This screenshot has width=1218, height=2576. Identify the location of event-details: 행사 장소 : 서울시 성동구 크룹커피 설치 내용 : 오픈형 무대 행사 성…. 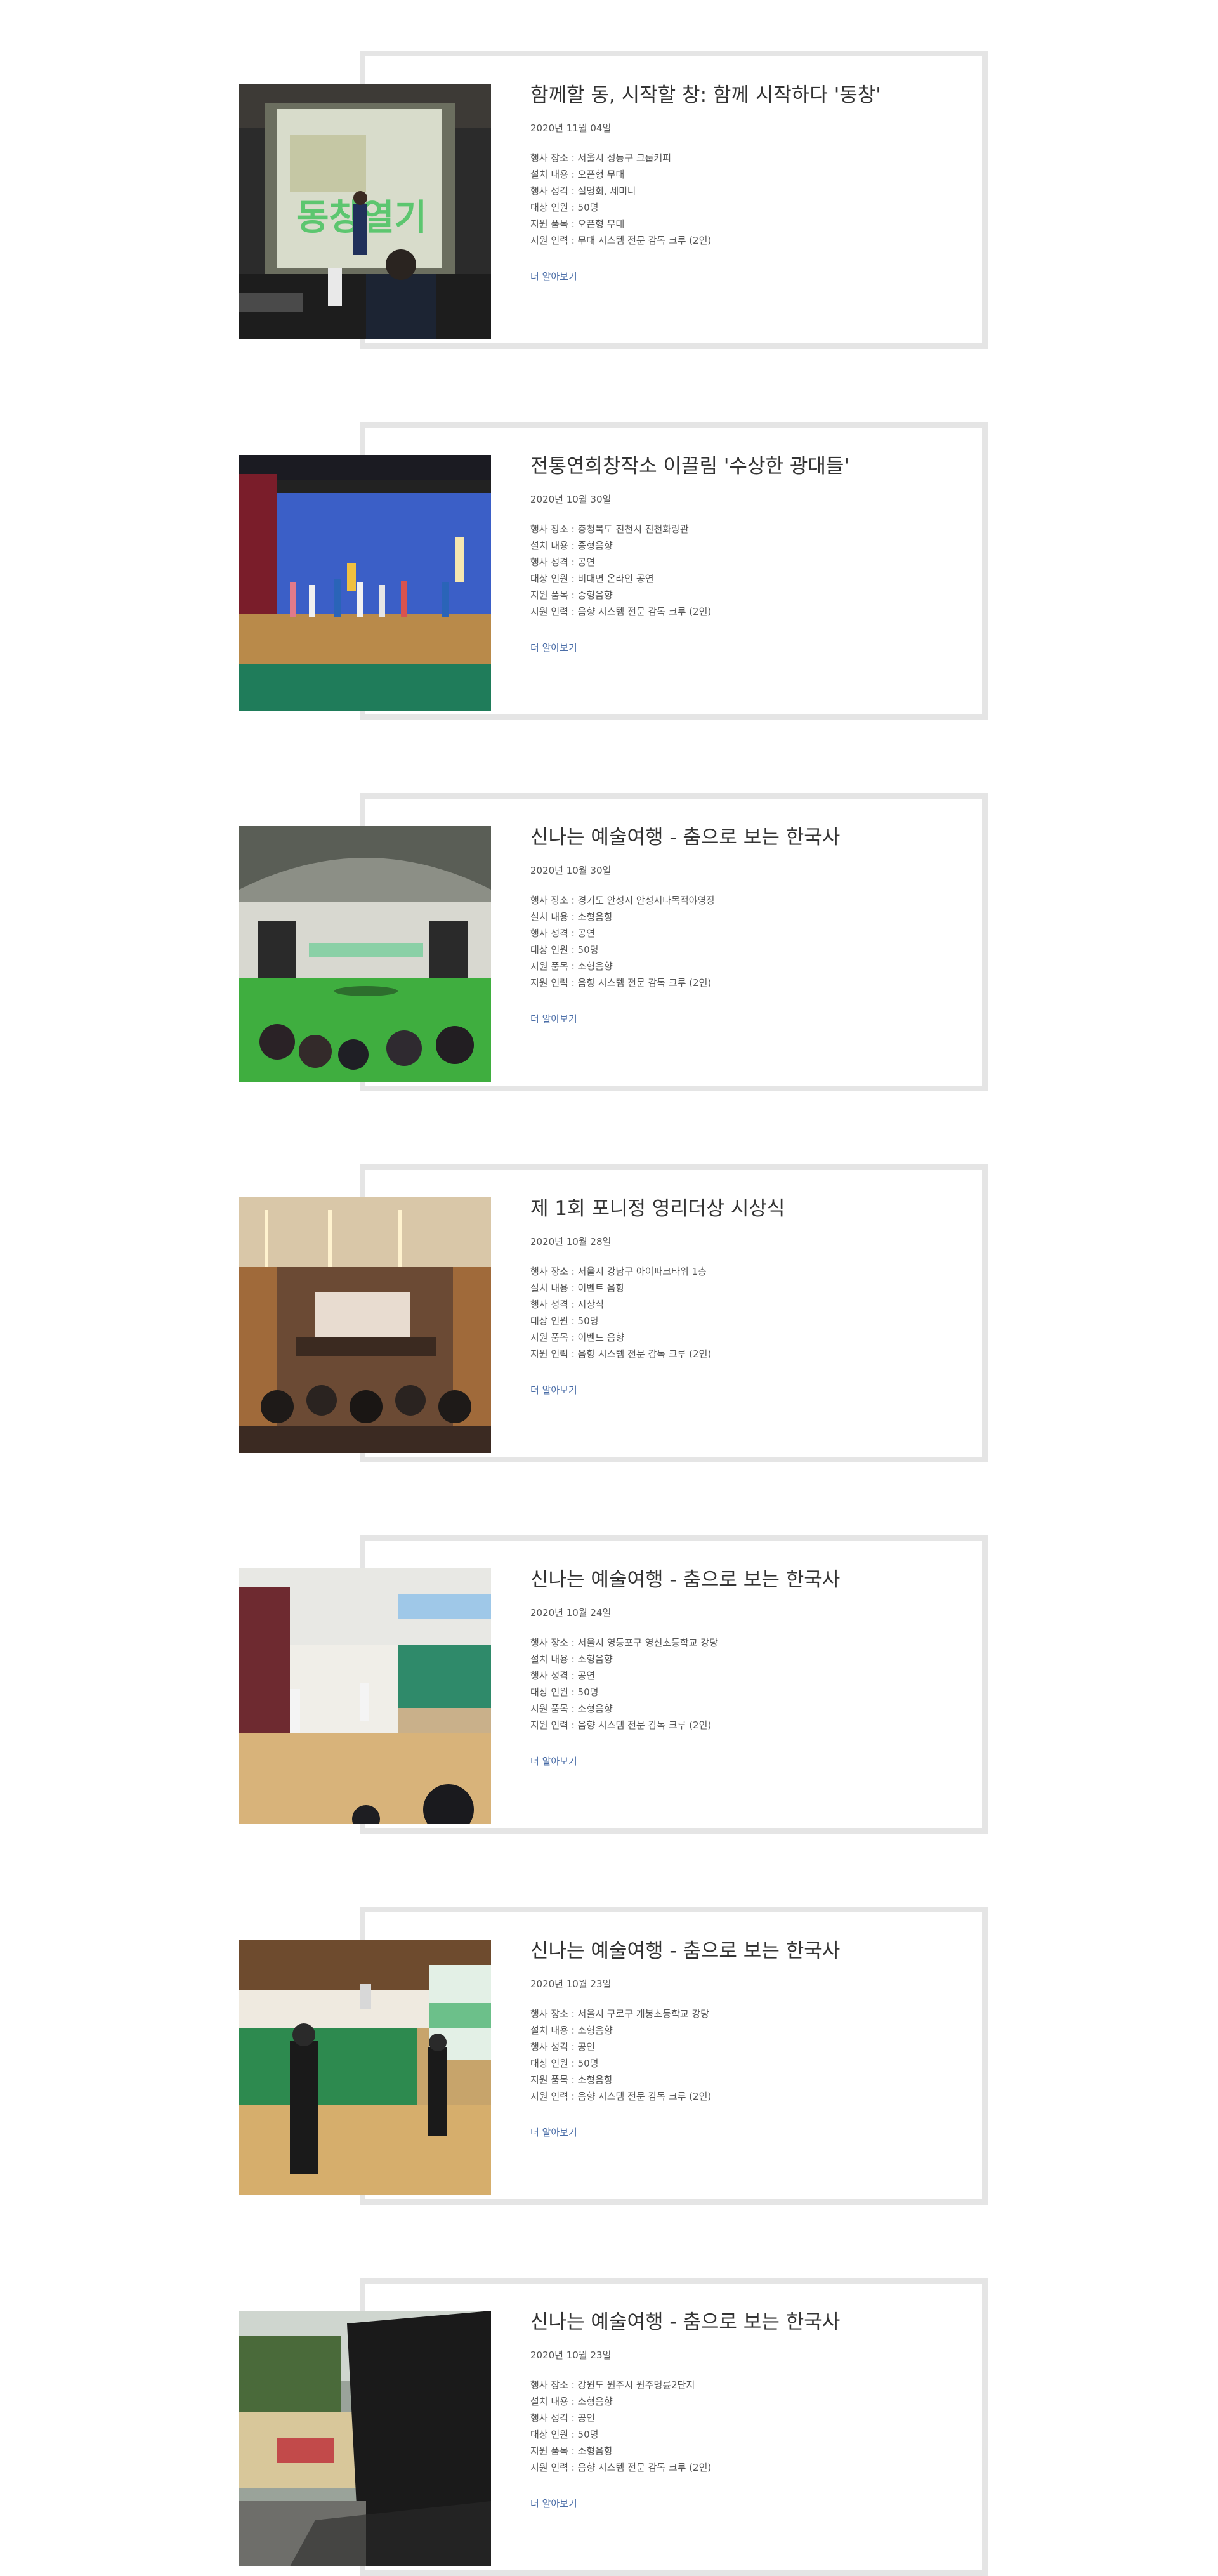
(740, 199).